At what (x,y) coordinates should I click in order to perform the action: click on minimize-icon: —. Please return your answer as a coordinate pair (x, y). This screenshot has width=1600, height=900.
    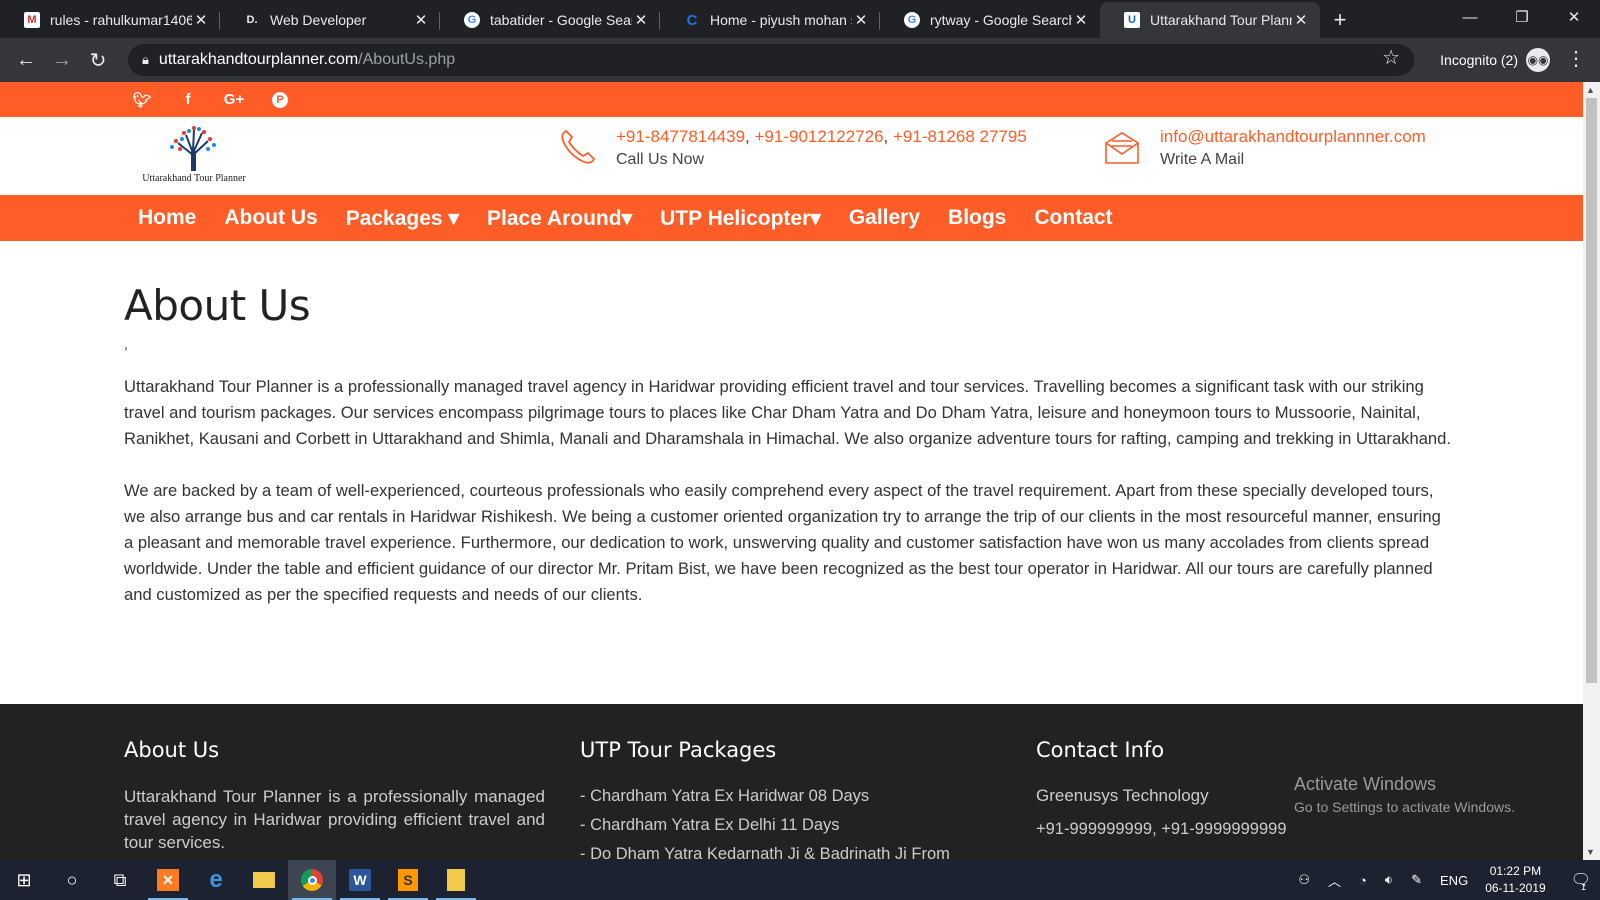
    Looking at the image, I should click on (1470, 17).